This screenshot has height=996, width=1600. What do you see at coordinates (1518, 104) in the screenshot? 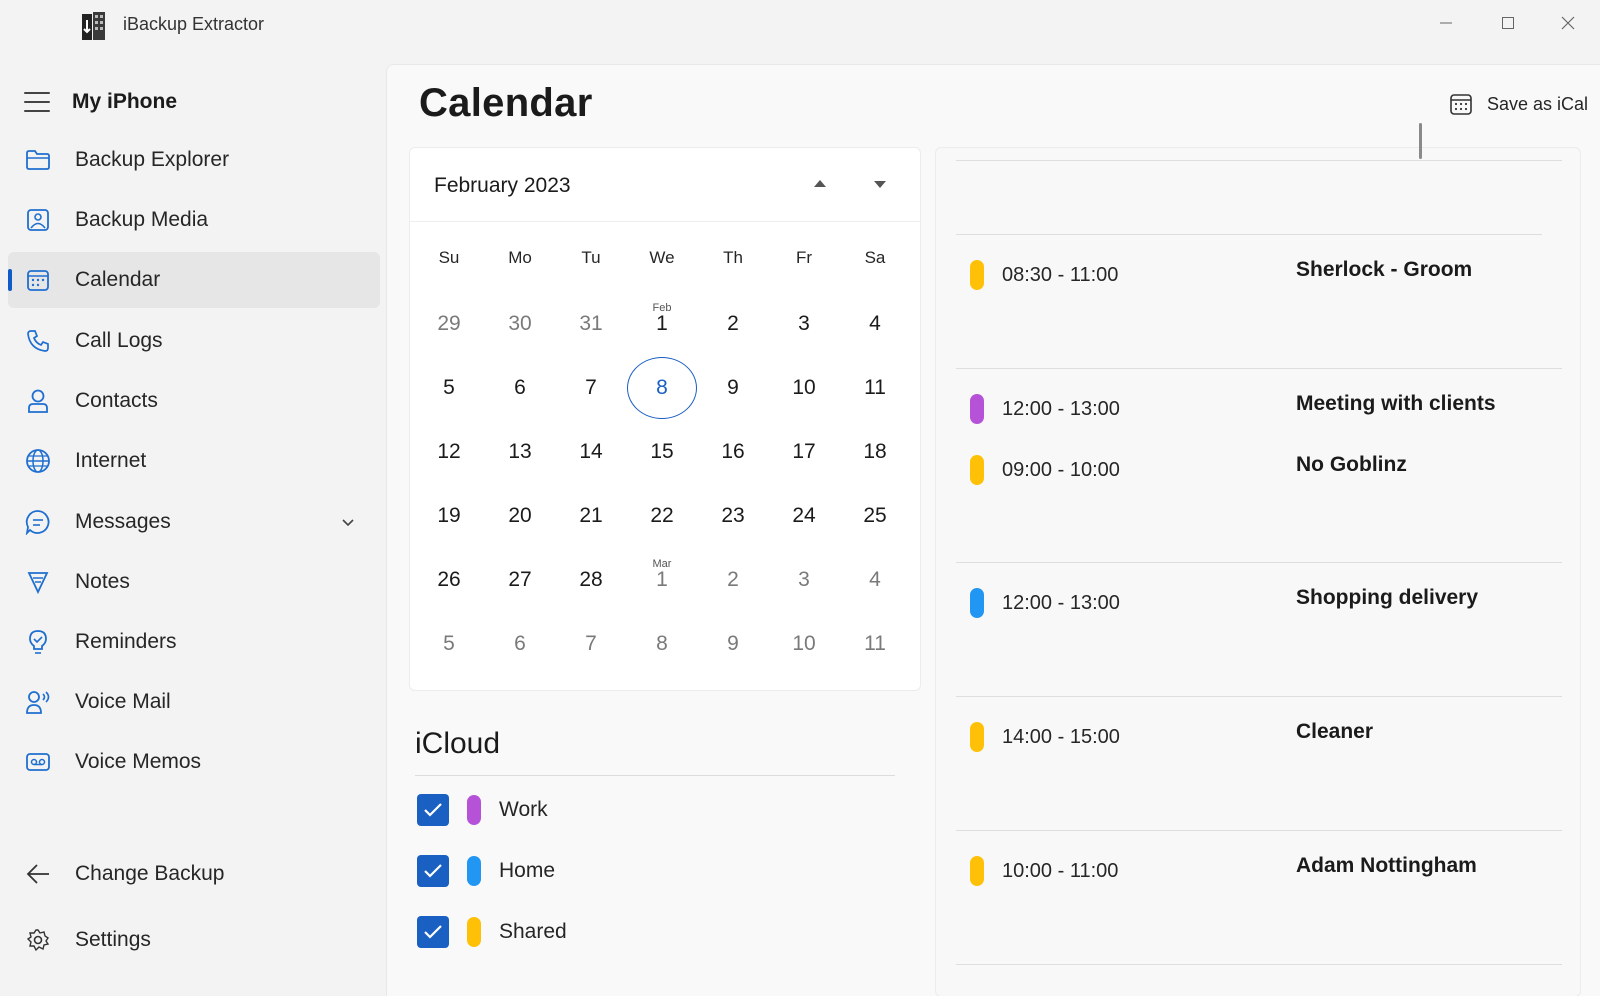
I see `save-as-ical-button: Save as iCal` at bounding box center [1518, 104].